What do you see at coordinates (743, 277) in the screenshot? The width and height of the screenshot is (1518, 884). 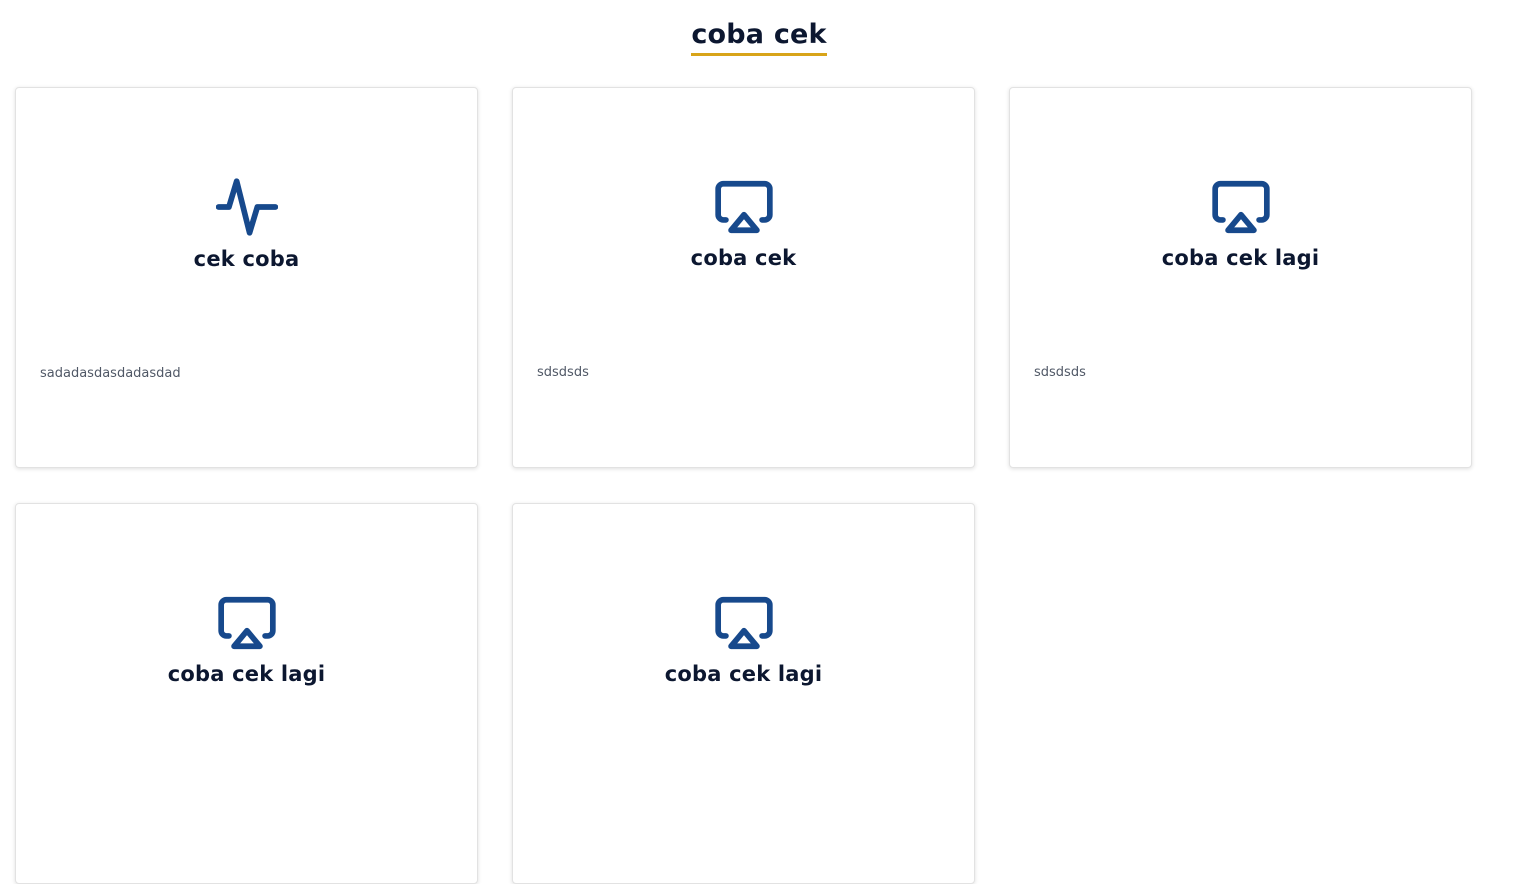 I see `card-coba-cek: coba cek sdsdsds` at bounding box center [743, 277].